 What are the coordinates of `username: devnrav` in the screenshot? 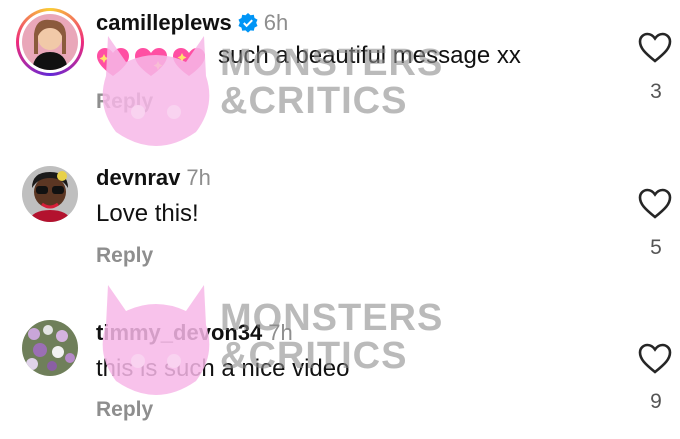 It's located at (138, 177).